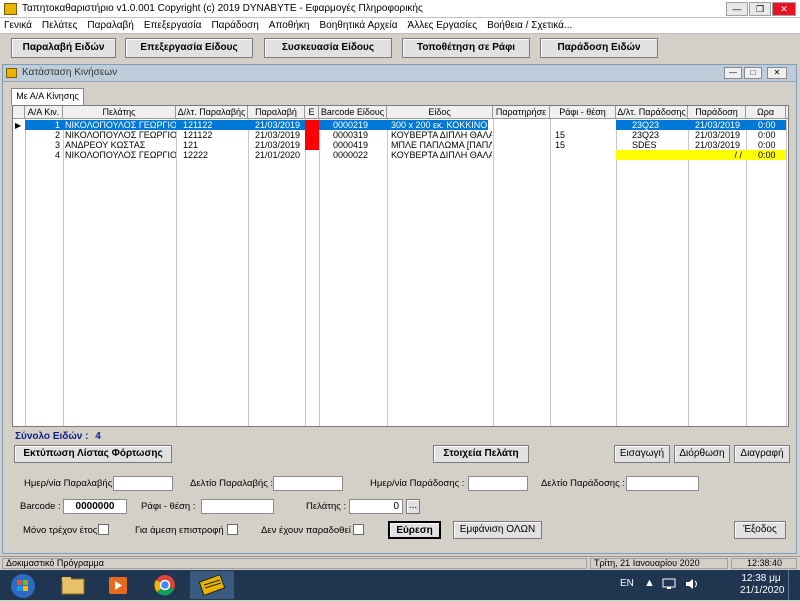  What do you see at coordinates (93, 454) in the screenshot?
I see `print-loading-list-button: Εκτύπωση Λίστας Φόρτωσης` at bounding box center [93, 454].